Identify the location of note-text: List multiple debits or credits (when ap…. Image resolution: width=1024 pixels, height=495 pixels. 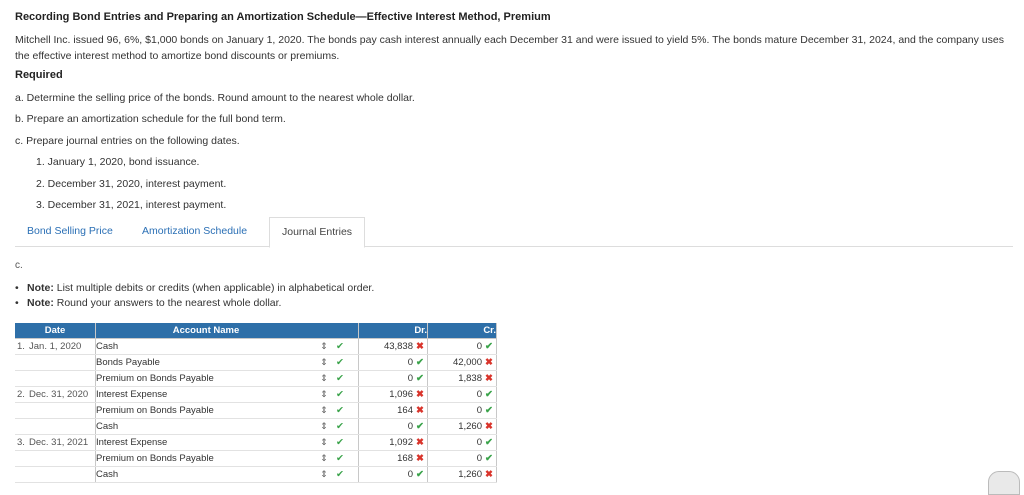
(214, 288).